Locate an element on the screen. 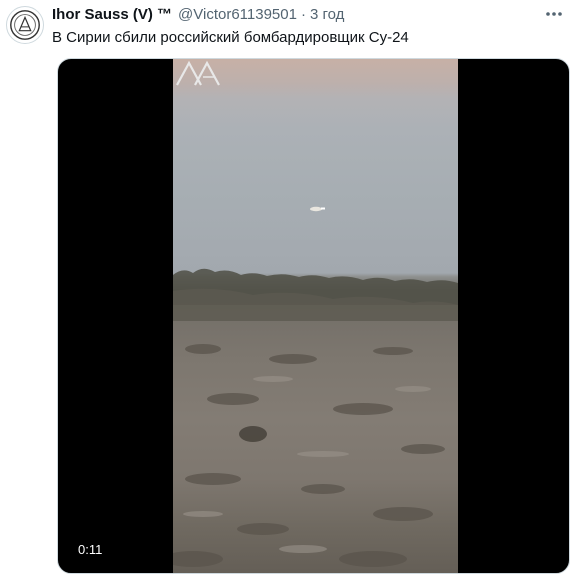  video-duration: 0:11 is located at coordinates (90, 549).